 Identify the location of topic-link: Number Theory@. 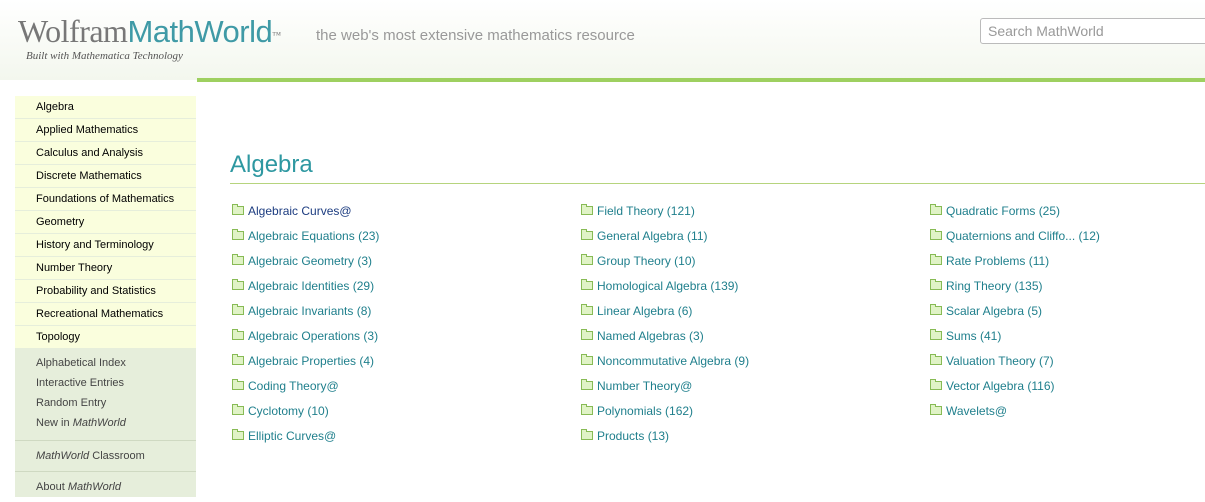
(665, 391).